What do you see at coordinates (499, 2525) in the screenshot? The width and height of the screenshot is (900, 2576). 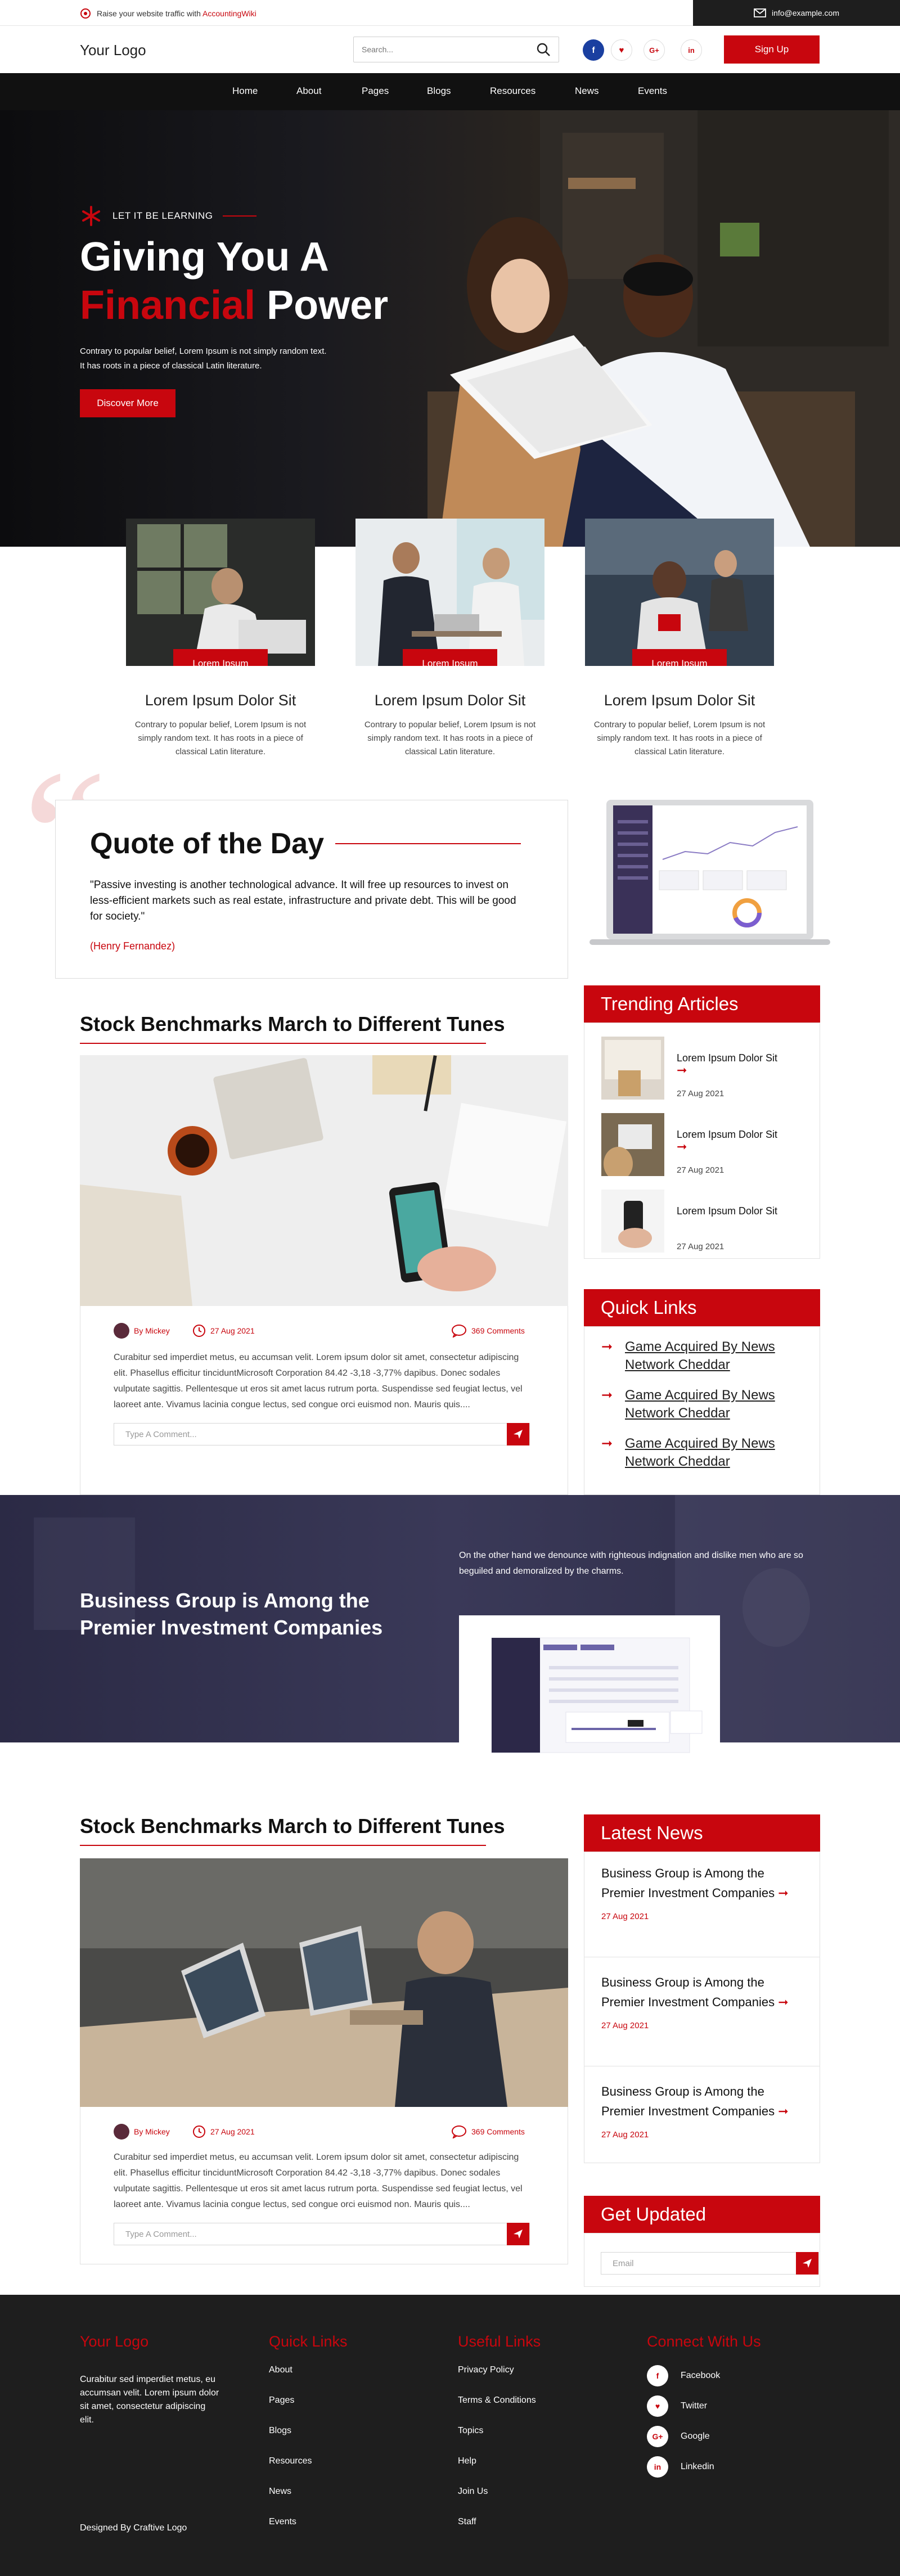 I see `footer-link-staff: Staff` at bounding box center [499, 2525].